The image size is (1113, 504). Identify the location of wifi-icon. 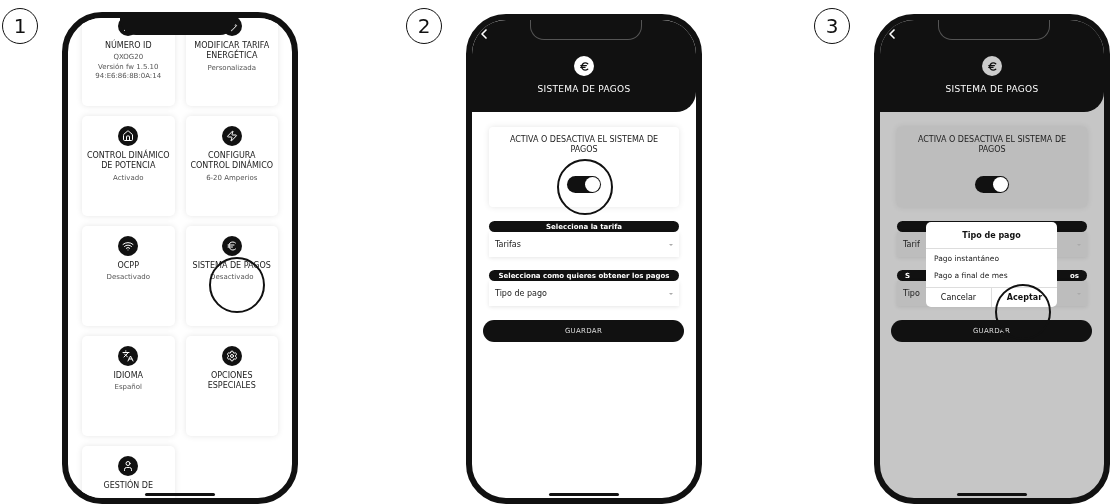
(128, 246).